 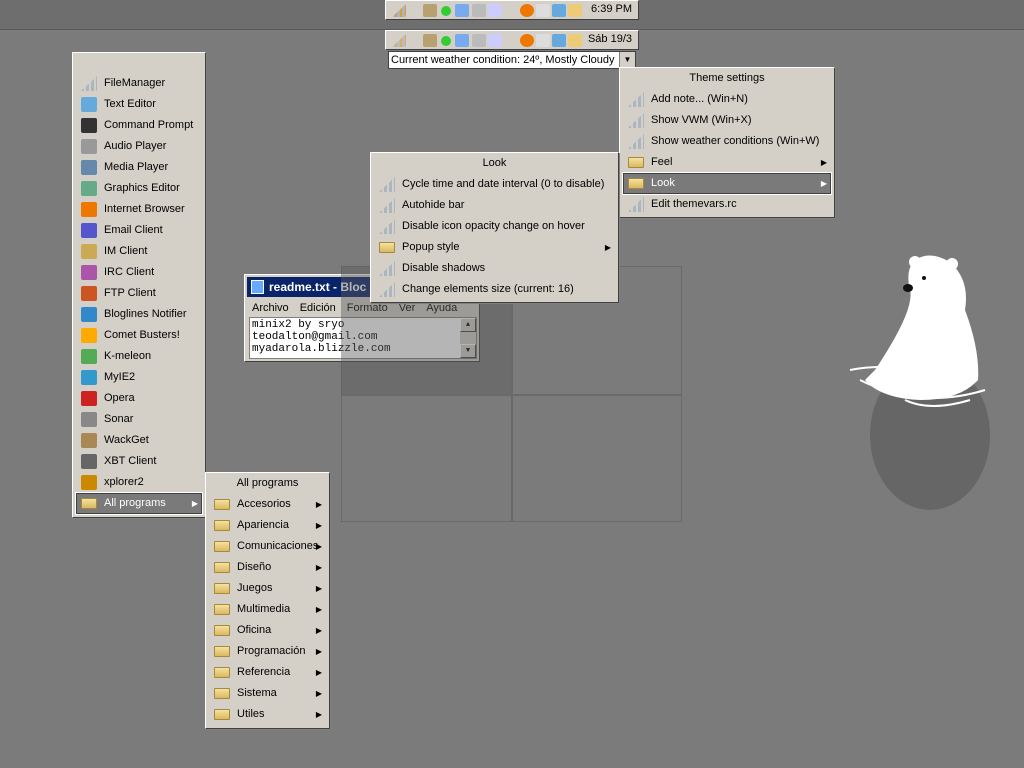 I want to click on menu-item-label: Graphics Editor, so click(x=142, y=188).